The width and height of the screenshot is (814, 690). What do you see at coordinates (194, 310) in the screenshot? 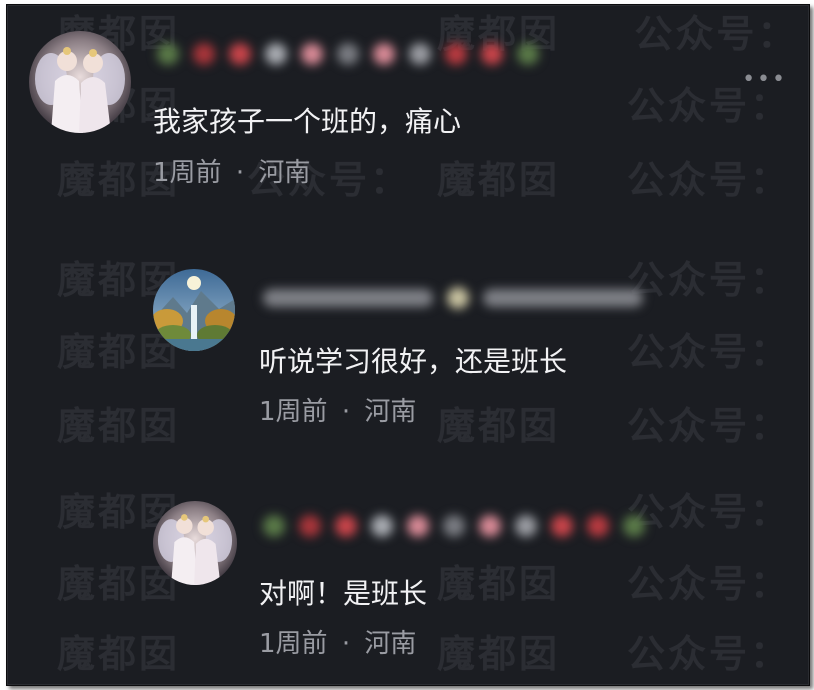
I see `landscape-avatar-icon` at bounding box center [194, 310].